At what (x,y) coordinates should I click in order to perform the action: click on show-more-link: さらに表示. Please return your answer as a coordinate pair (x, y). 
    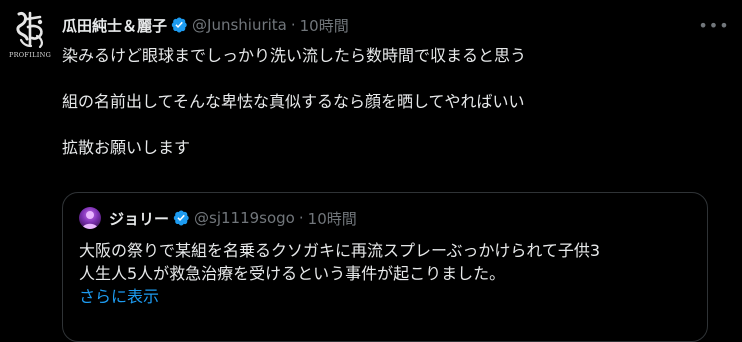
    Looking at the image, I should click on (389, 296).